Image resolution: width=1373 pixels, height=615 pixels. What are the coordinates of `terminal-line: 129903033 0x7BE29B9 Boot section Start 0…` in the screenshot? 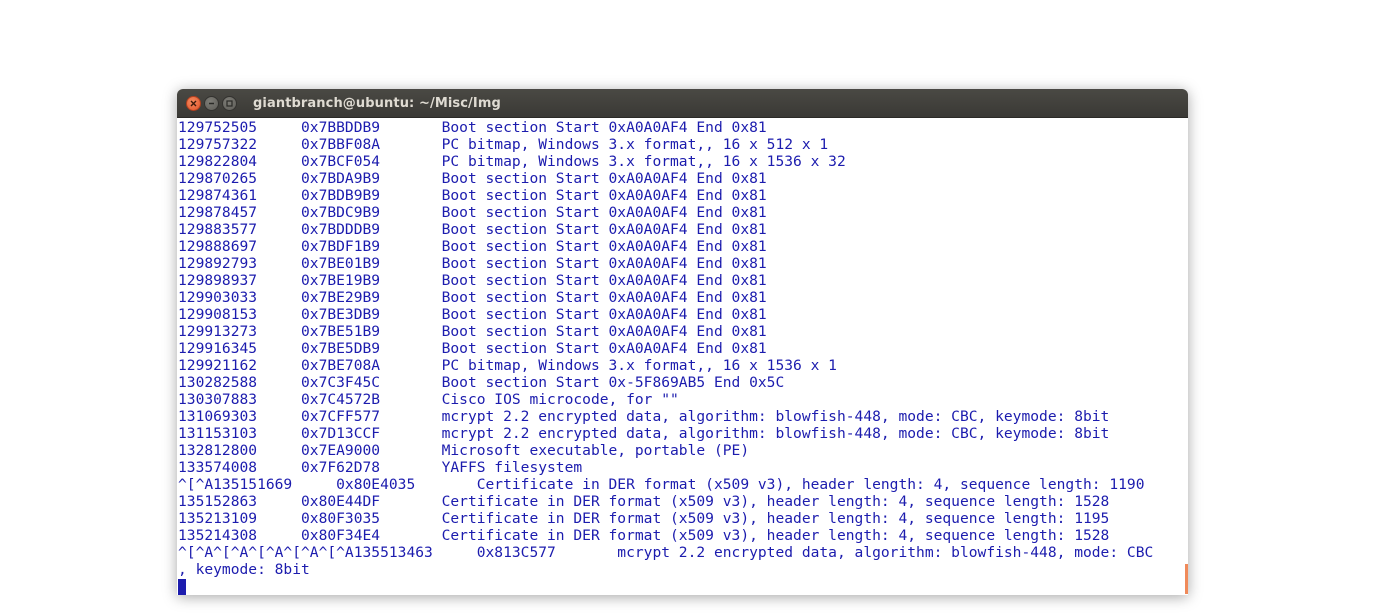 It's located at (472, 297).